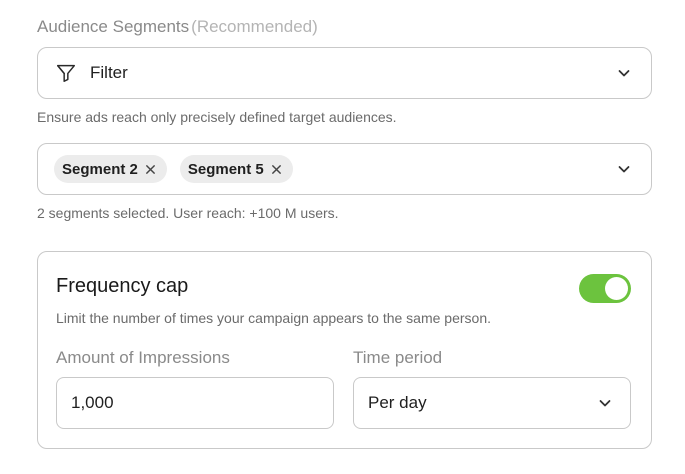 This screenshot has width=685, height=474. Describe the element at coordinates (492, 403) in the screenshot. I see `time-period-select: Per day` at that location.